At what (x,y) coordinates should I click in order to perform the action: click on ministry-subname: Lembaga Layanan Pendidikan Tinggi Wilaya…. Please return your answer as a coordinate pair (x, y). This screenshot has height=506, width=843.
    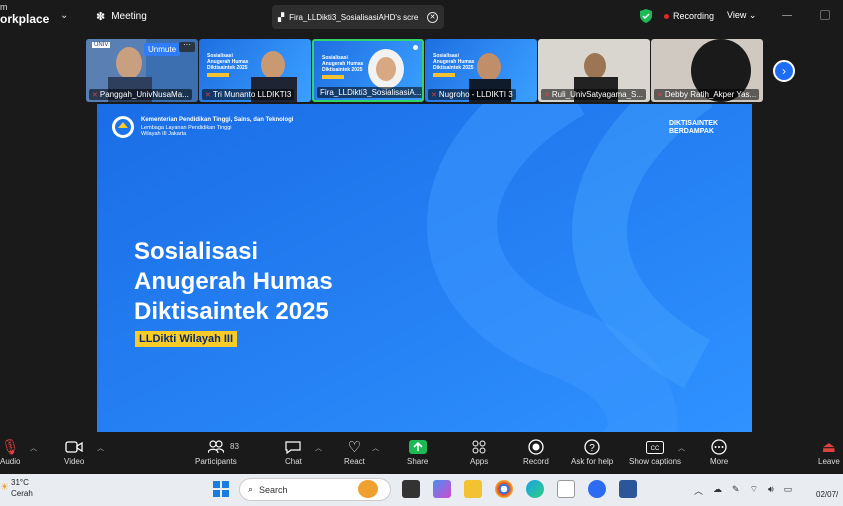
    Looking at the image, I should click on (186, 131).